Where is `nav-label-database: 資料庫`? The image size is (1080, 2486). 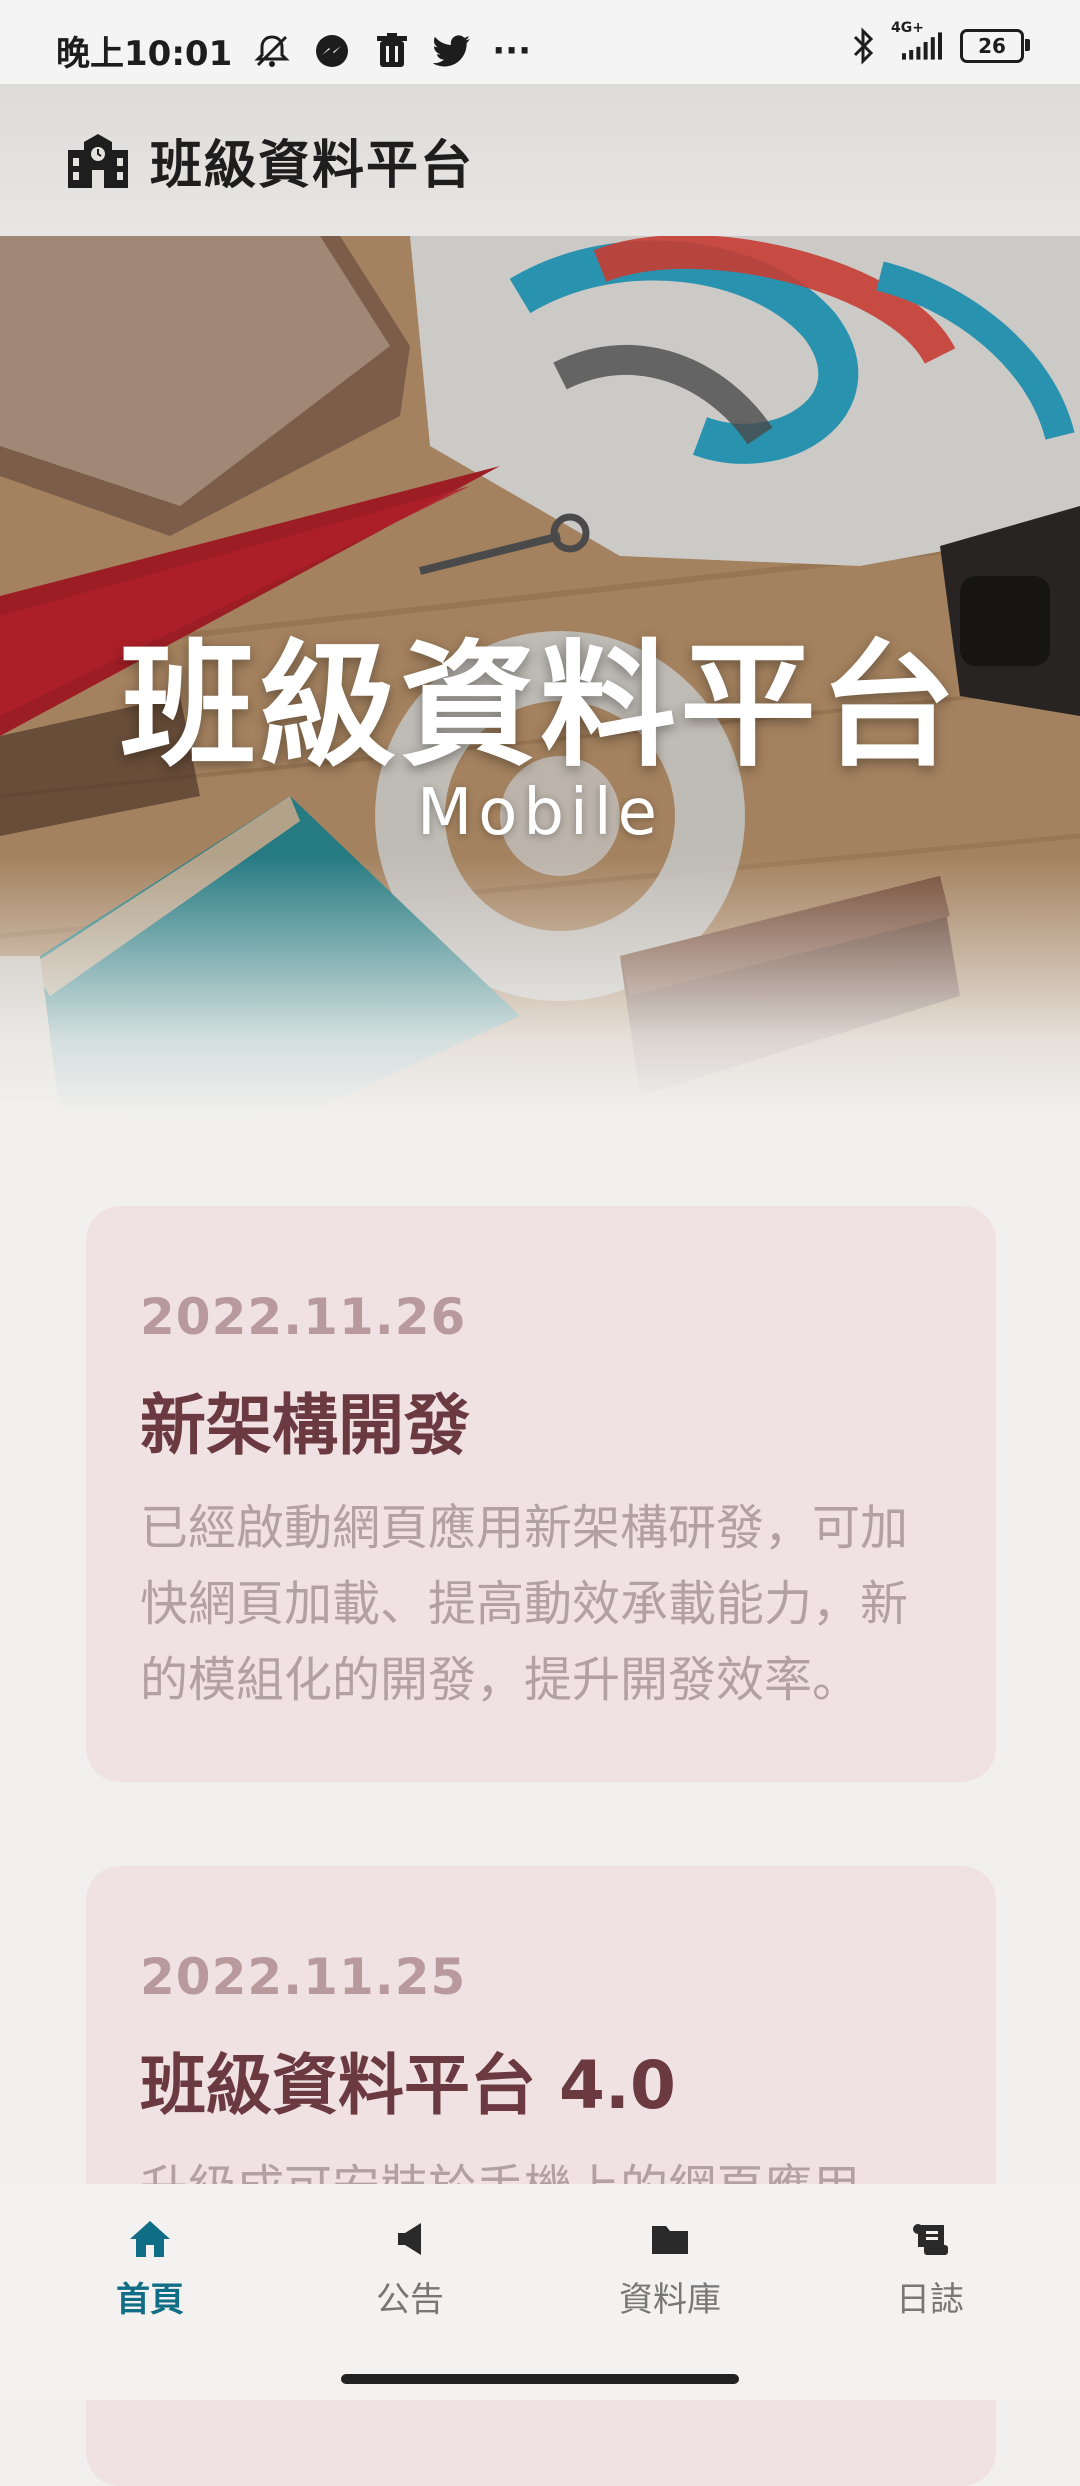 nav-label-database: 資料庫 is located at coordinates (670, 2300).